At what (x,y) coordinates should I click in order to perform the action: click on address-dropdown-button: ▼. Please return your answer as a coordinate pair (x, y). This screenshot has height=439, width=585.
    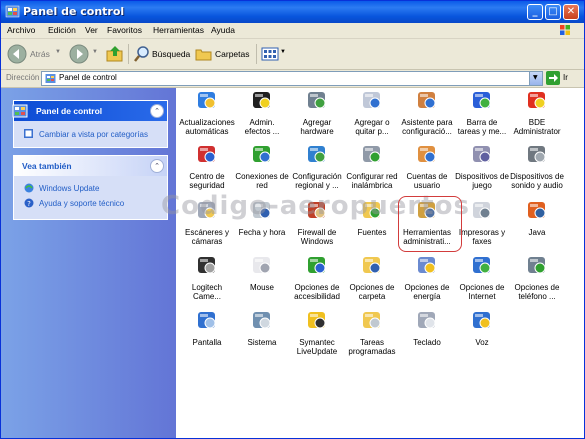
    Looking at the image, I should click on (535, 78).